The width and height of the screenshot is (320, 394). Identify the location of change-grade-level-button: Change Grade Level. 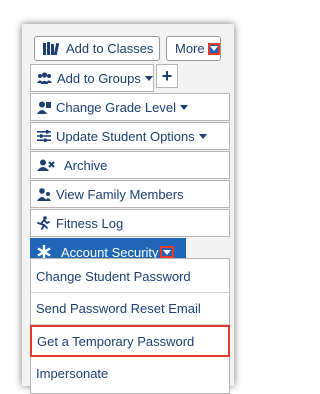
(130, 107).